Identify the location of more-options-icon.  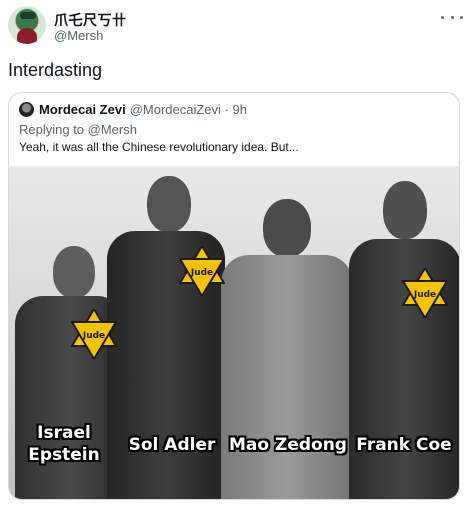
(452, 17).